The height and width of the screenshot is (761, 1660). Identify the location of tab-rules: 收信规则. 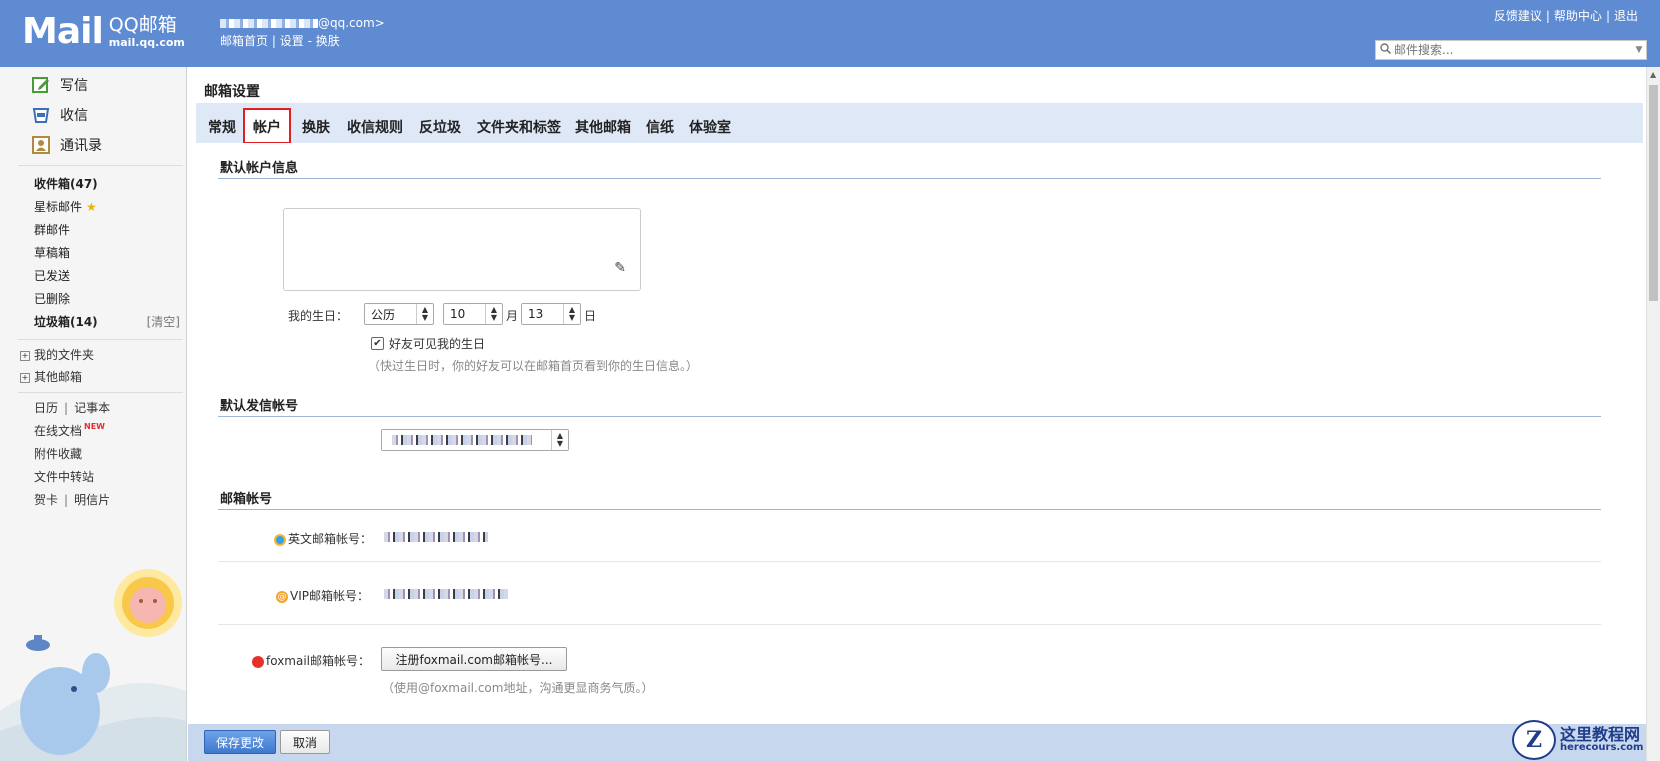
(375, 127).